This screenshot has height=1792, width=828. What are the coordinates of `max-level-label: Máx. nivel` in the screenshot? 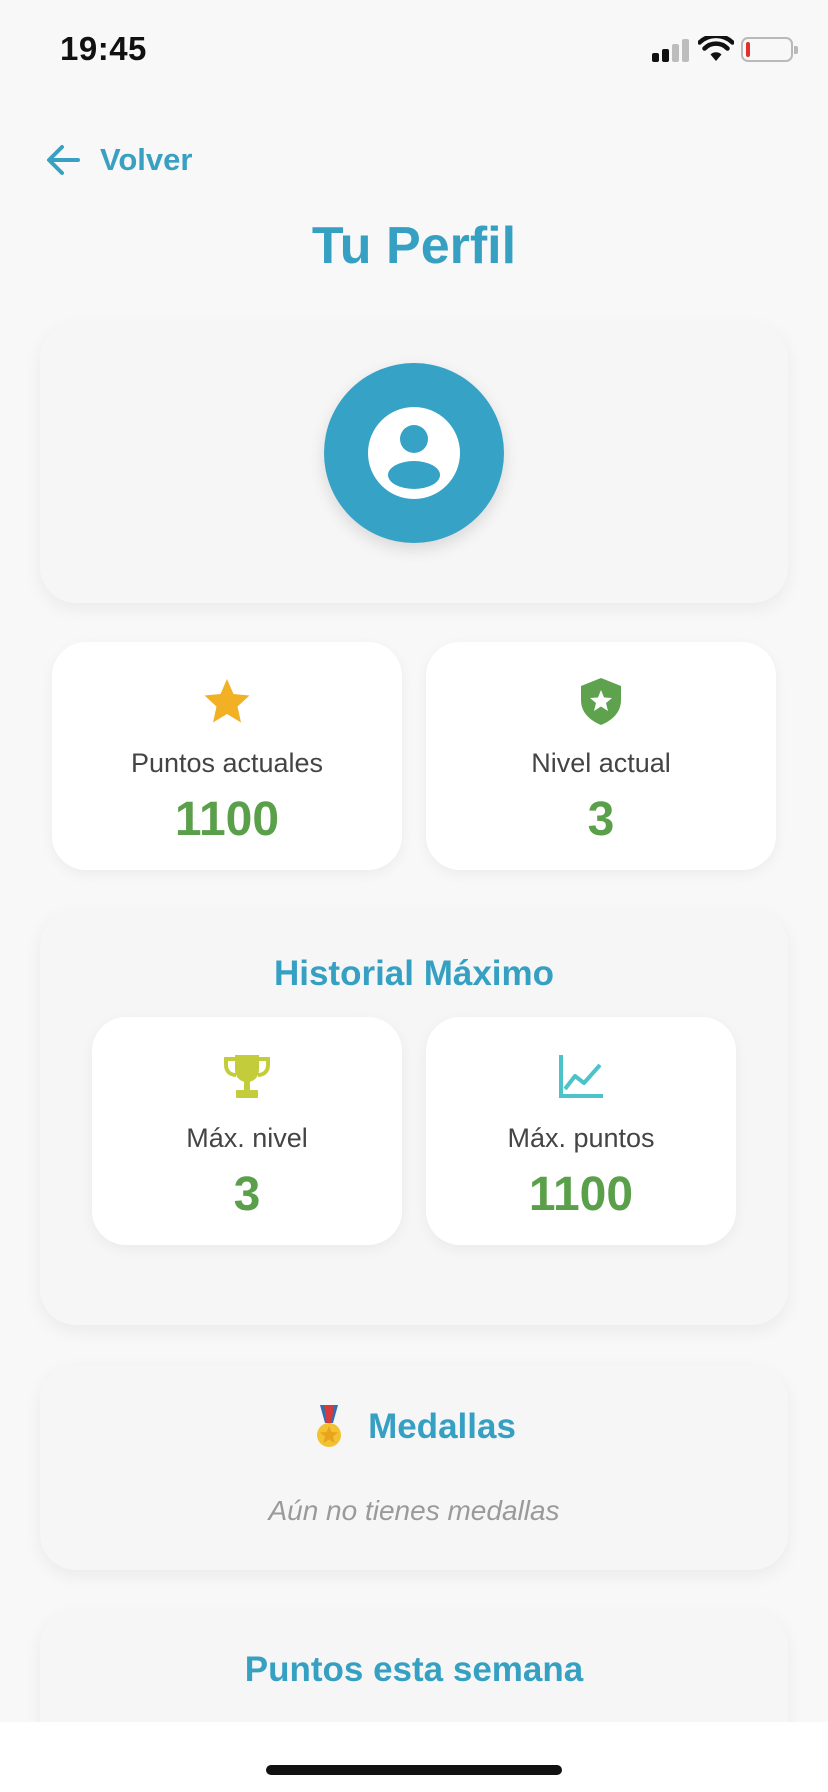 It's located at (247, 1138).